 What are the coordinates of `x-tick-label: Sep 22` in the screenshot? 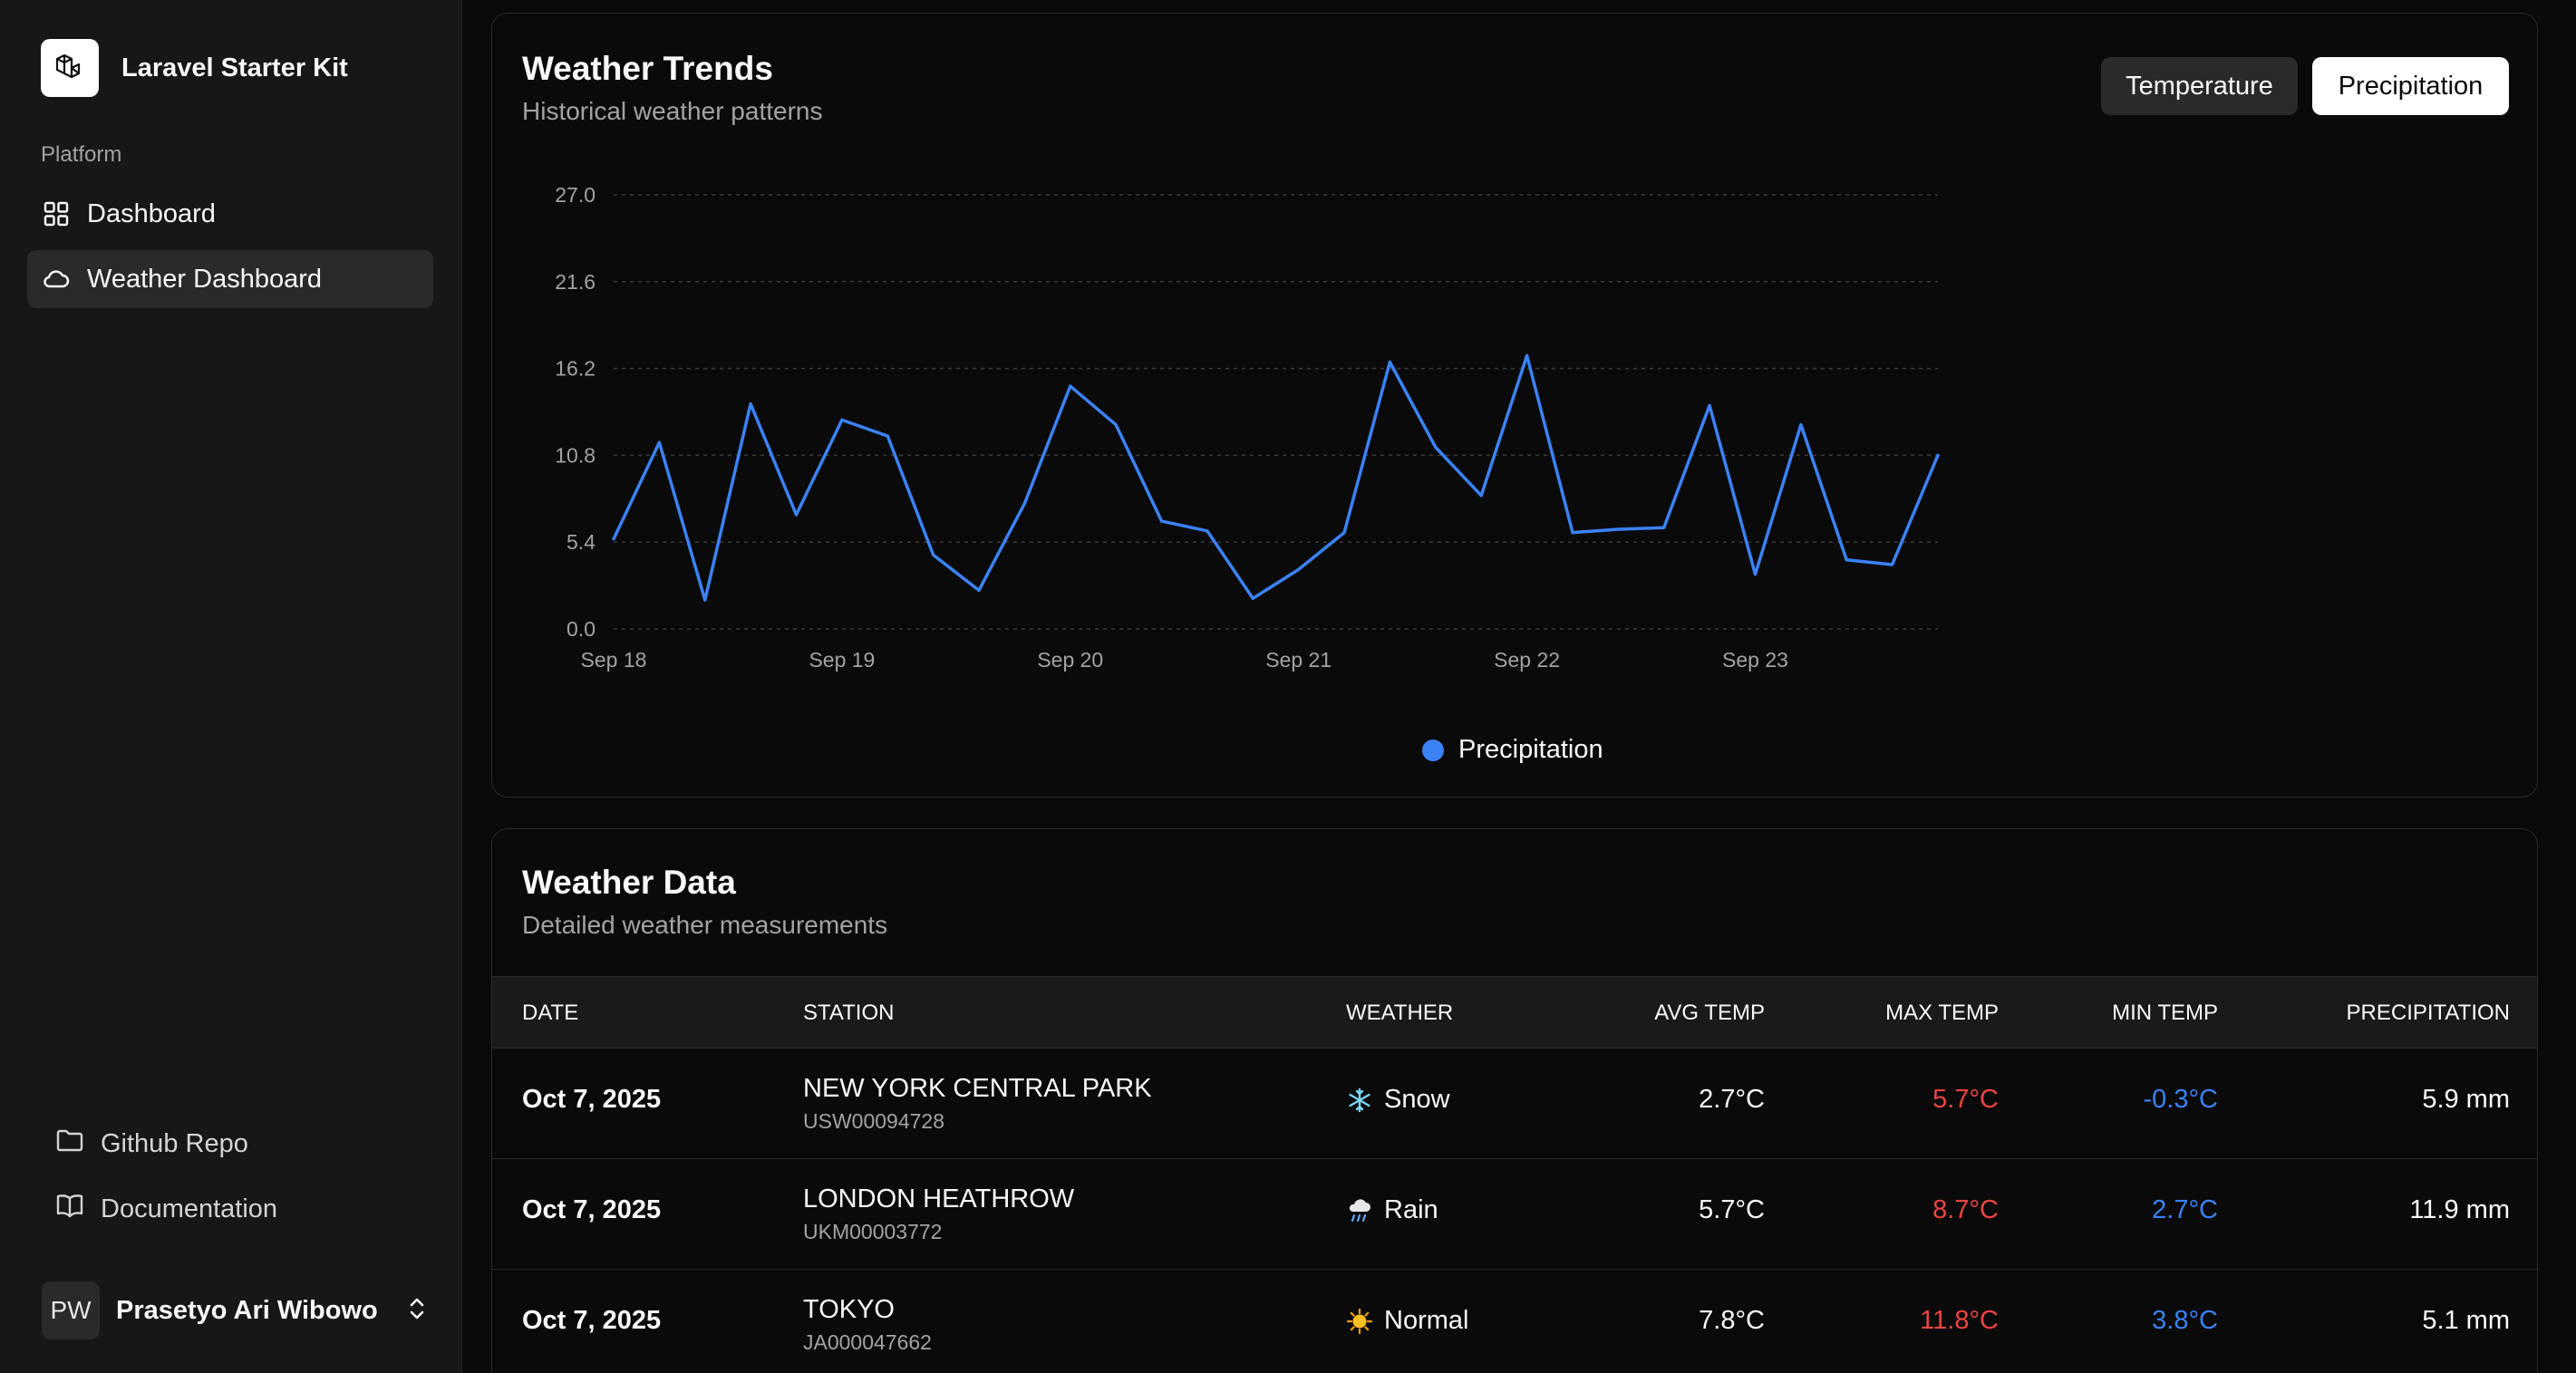 It's located at (1527, 660).